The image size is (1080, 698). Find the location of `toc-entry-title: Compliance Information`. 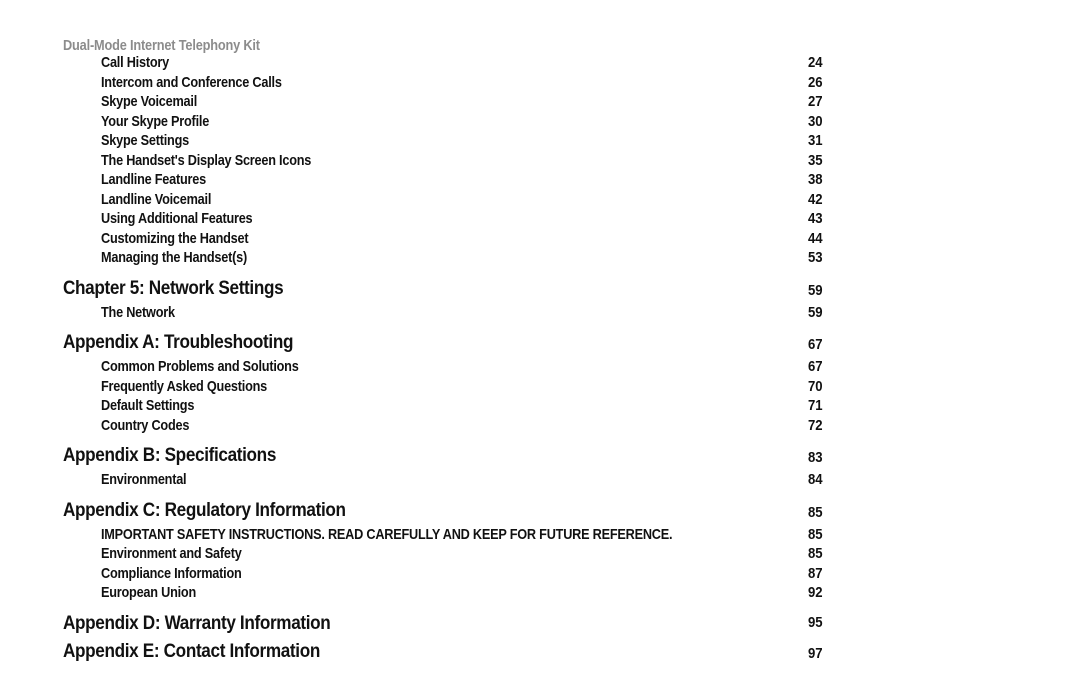

toc-entry-title: Compliance Information is located at coordinates (171, 573).